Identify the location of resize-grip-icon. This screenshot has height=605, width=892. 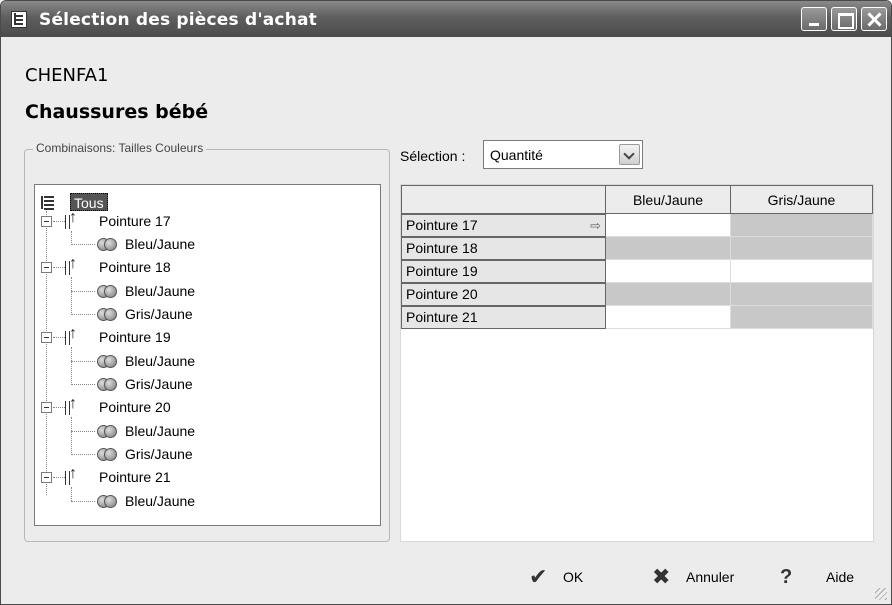
(881, 594).